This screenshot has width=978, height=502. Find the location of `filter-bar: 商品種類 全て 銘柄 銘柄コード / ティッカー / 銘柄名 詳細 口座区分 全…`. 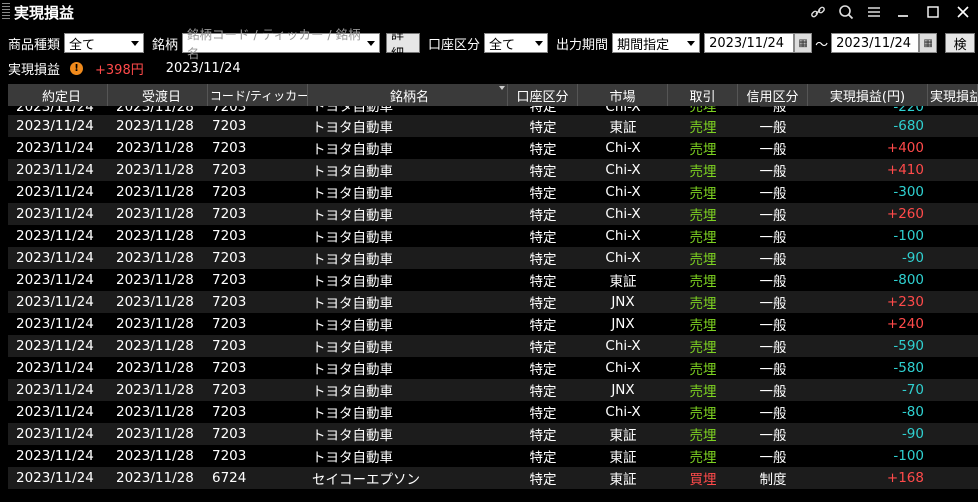

filter-bar: 商品種類 全て 銘柄 銘柄コード / ティッカー / 銘柄名 詳細 口座区分 全… is located at coordinates (489, 44).